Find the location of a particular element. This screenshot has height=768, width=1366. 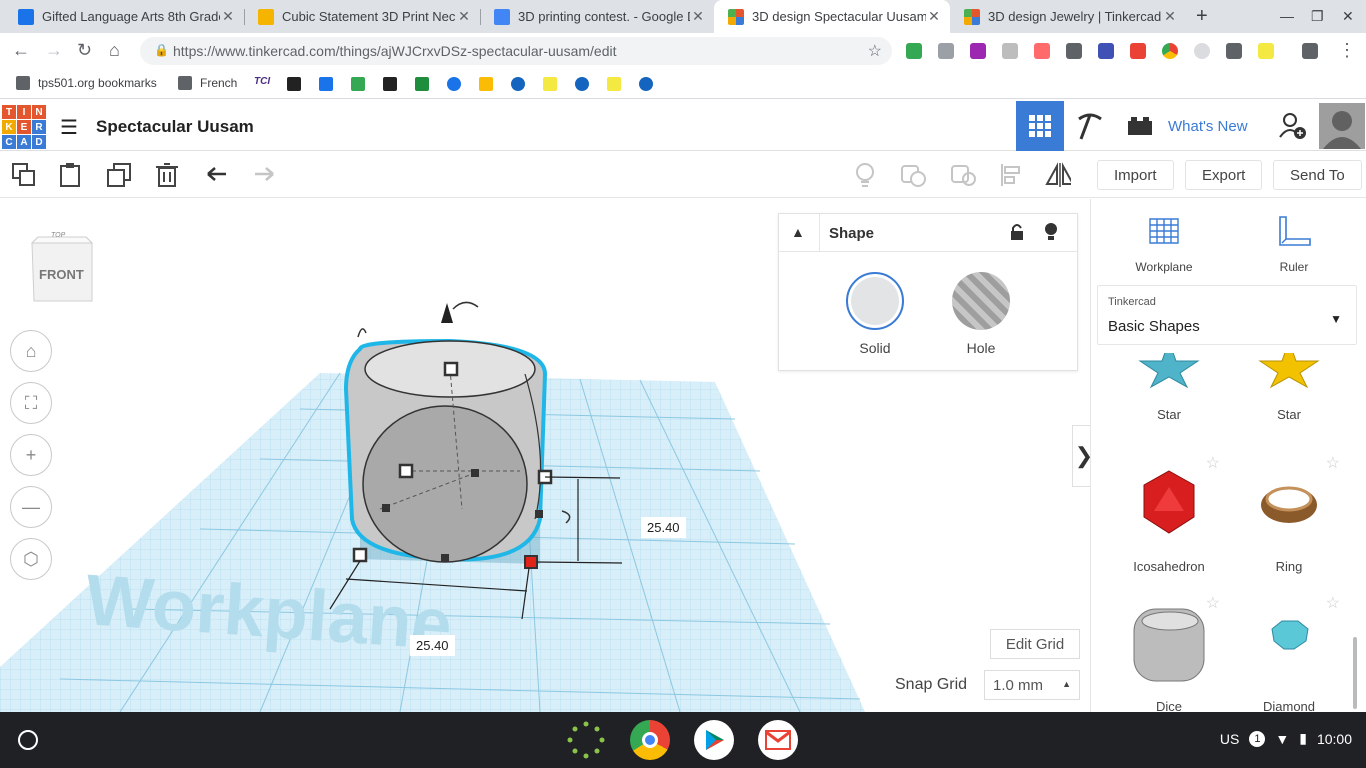

minimize-window-button: — is located at coordinates (1287, 16).